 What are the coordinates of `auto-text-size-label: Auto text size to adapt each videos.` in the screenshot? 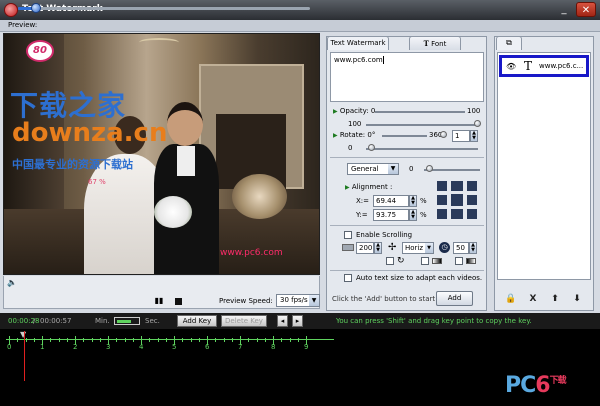 It's located at (419, 278).